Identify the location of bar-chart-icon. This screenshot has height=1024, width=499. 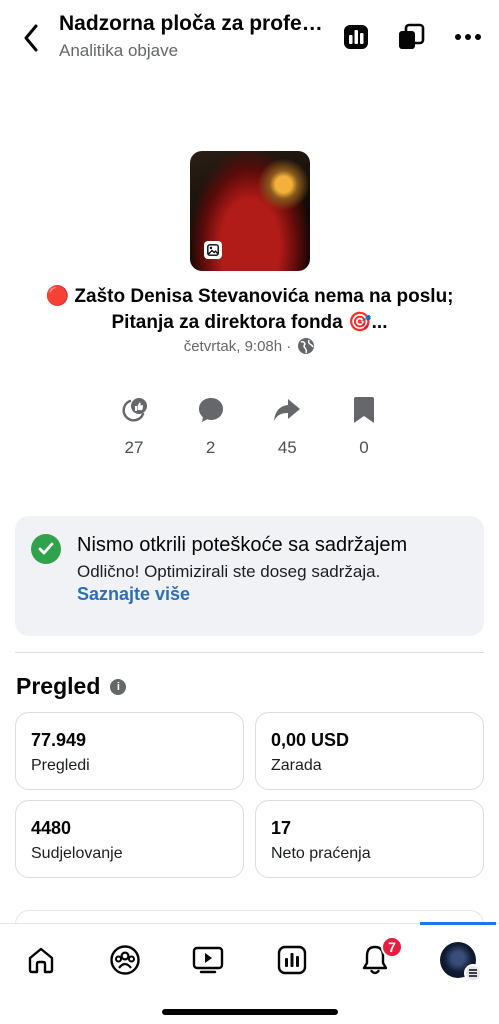
(356, 37).